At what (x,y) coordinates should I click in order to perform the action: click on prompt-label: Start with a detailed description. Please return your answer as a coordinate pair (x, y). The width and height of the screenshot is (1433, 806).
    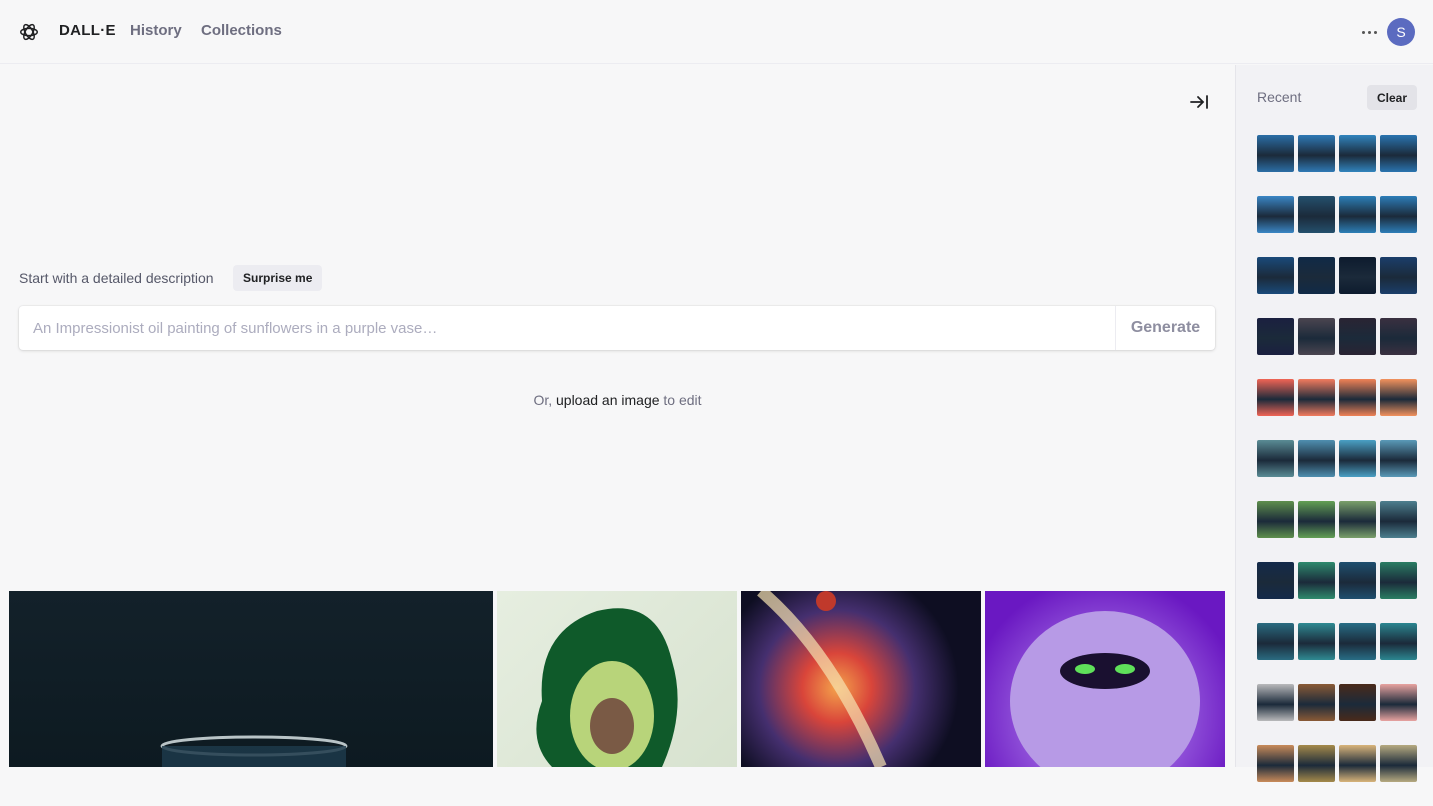
    Looking at the image, I should click on (116, 278).